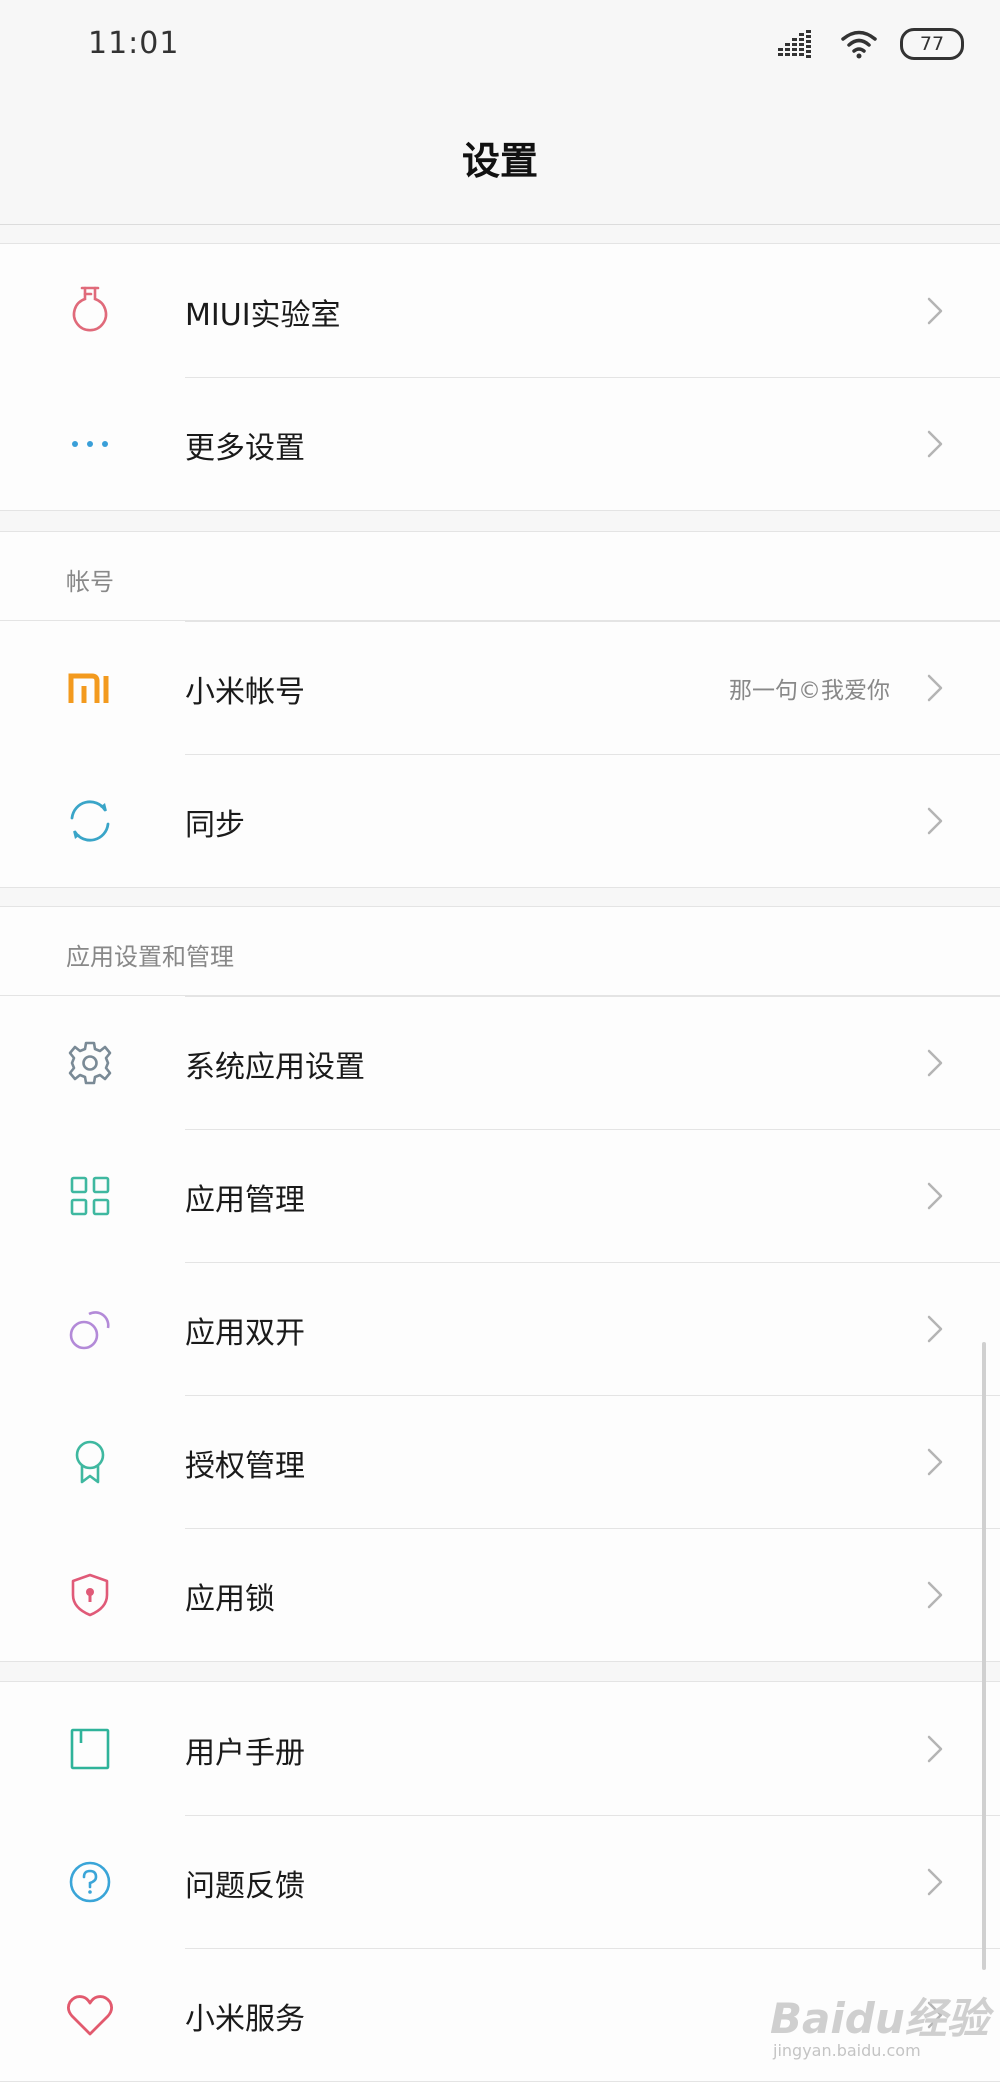  What do you see at coordinates (879, 2018) in the screenshot?
I see `watermark-logo-text: Baidu经验` at bounding box center [879, 2018].